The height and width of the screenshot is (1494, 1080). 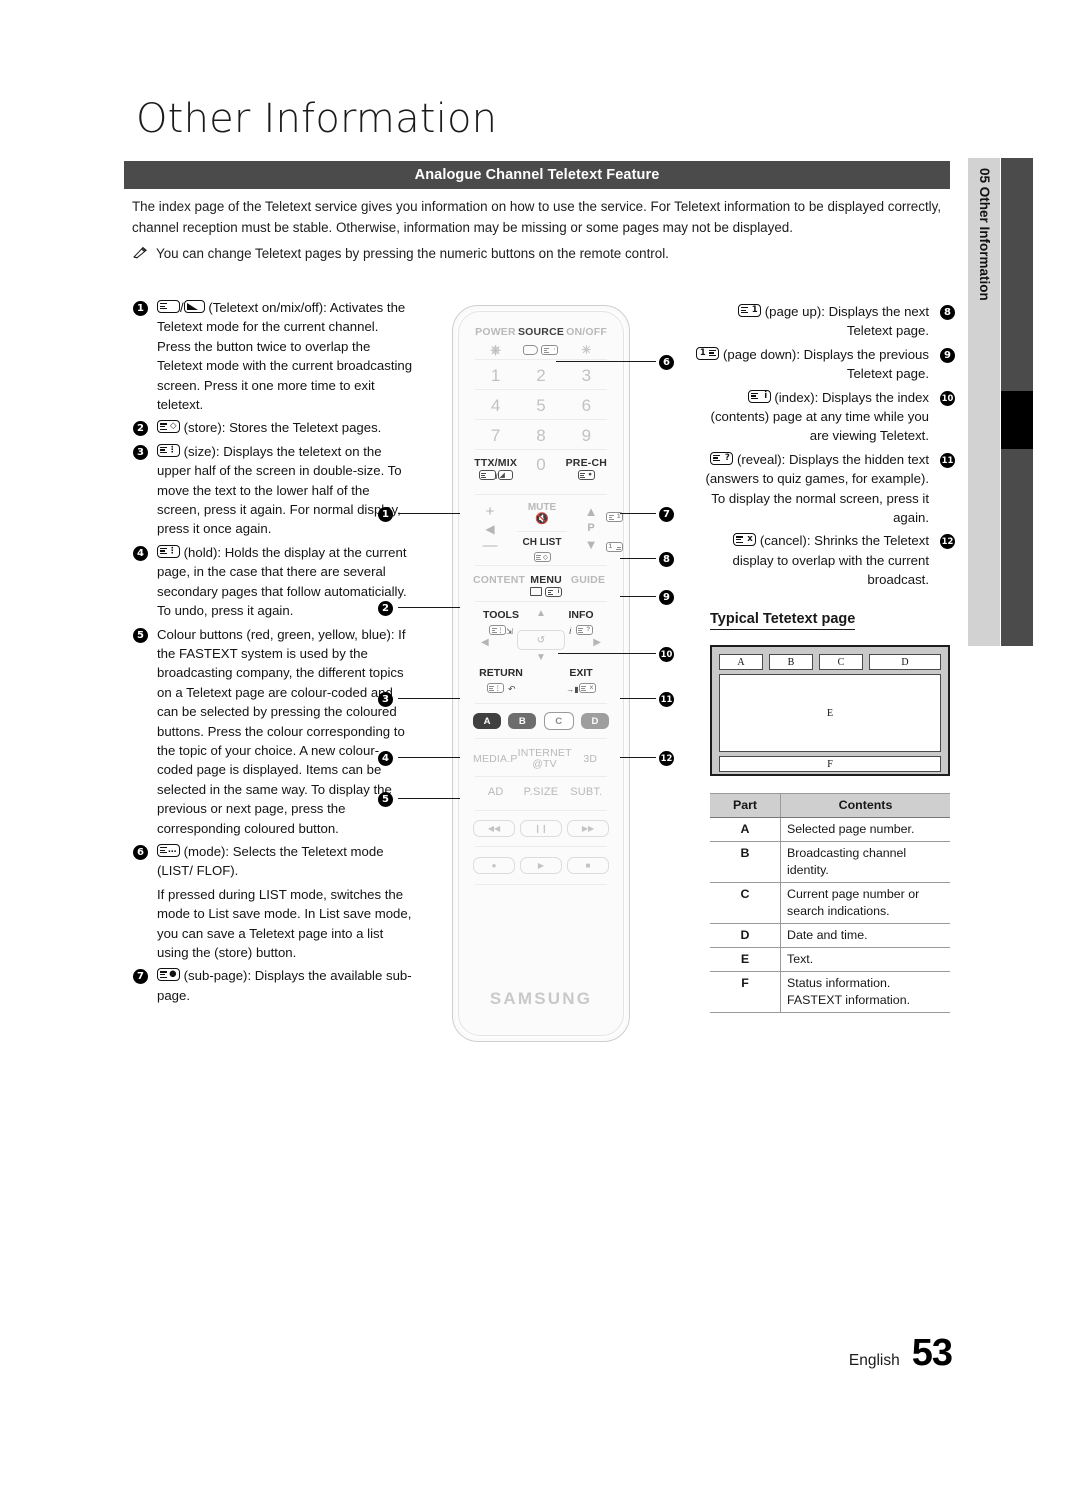 What do you see at coordinates (783, 620) in the screenshot?
I see `typical-teletext-title: Typical Tetetext page` at bounding box center [783, 620].